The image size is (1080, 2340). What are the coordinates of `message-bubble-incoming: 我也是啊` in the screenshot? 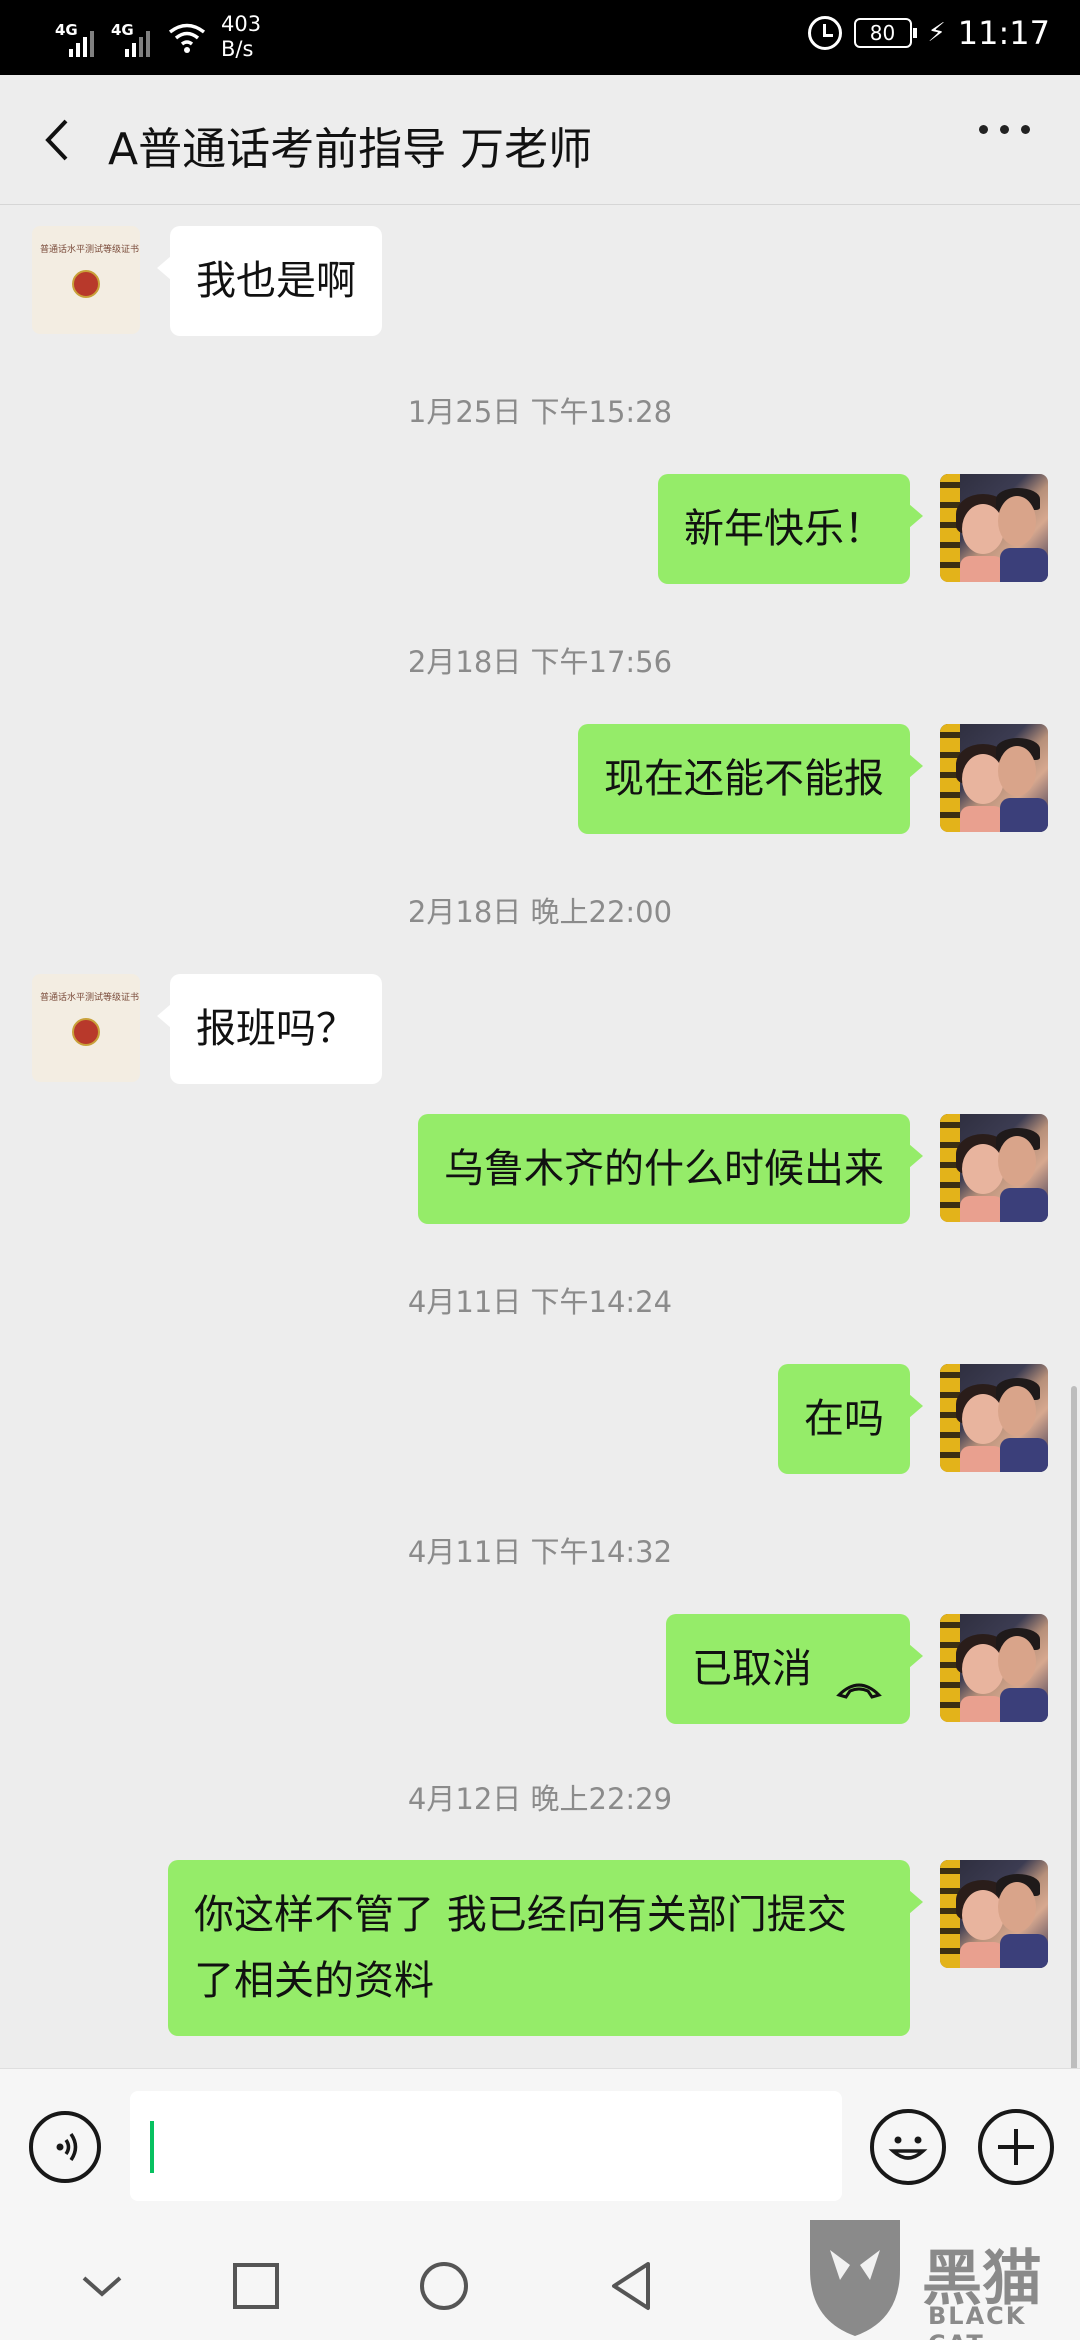 It's located at (269, 281).